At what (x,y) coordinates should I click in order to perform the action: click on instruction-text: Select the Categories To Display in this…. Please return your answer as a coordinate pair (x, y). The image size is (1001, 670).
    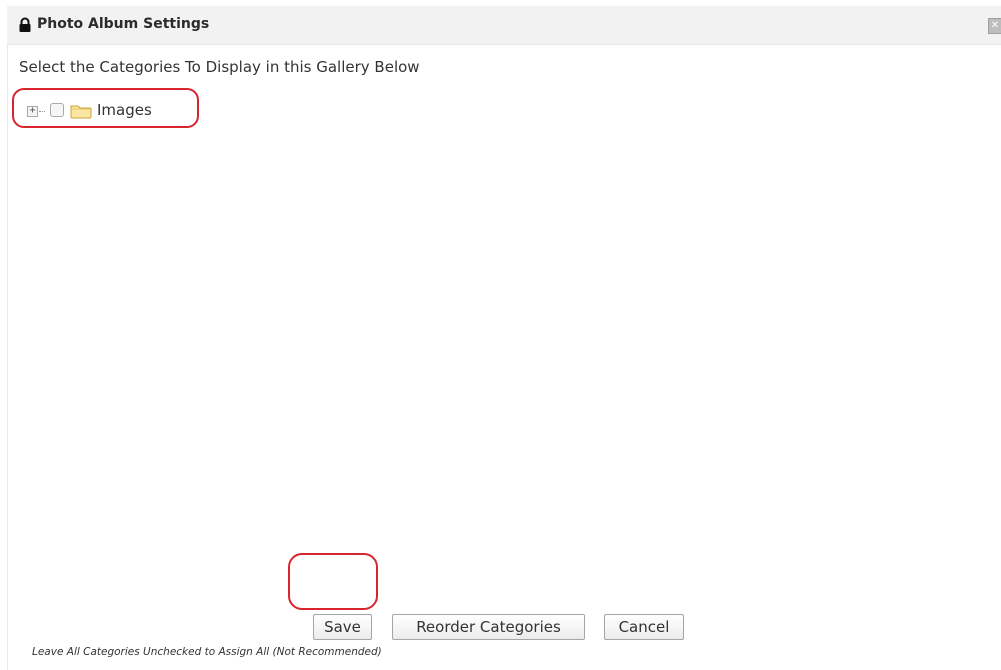
    Looking at the image, I should click on (219, 67).